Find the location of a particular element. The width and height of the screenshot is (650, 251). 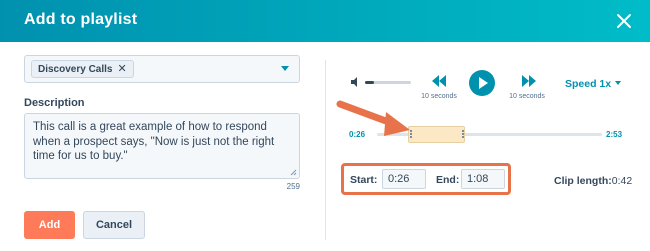

close-icon is located at coordinates (624, 21).